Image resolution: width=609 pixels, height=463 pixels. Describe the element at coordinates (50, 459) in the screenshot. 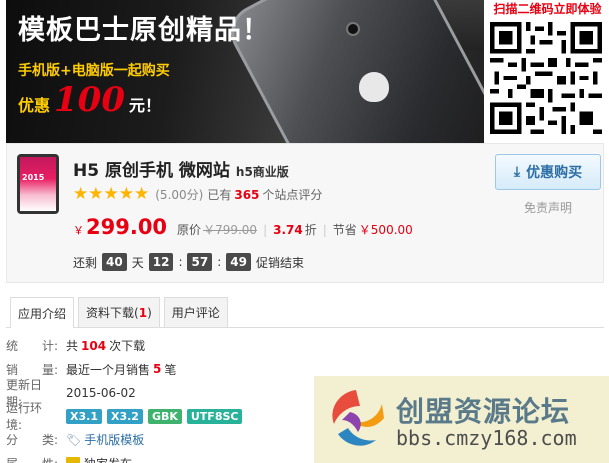

I see `info-label-part: 性:` at that location.